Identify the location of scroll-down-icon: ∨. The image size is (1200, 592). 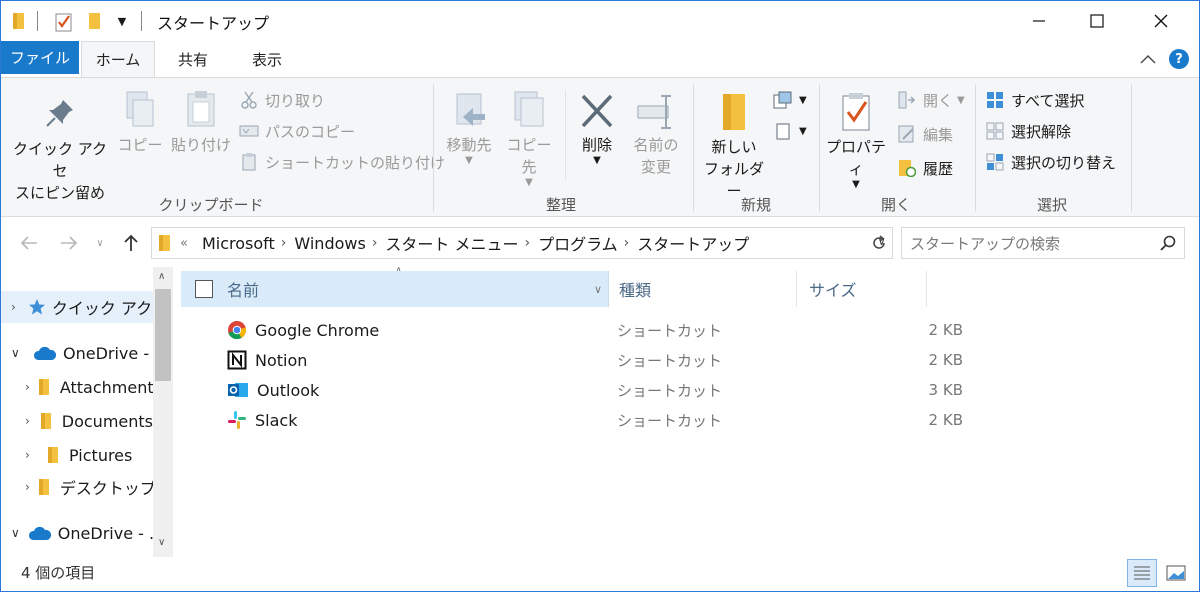
(161, 542).